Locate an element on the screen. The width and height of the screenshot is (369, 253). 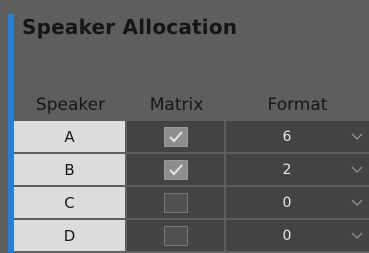
format-dropdown: 2 is located at coordinates (297, 169).